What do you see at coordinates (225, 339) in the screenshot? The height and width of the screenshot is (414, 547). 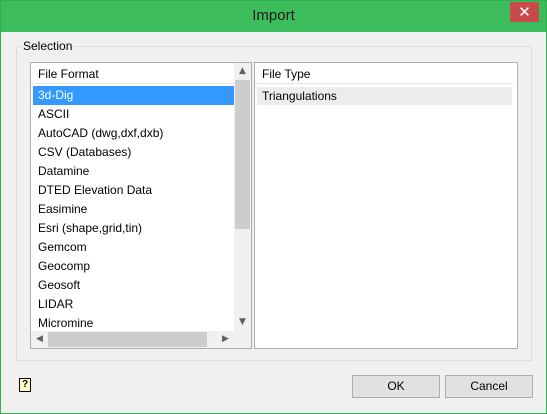 I see `scroll-right-icon: ▶` at bounding box center [225, 339].